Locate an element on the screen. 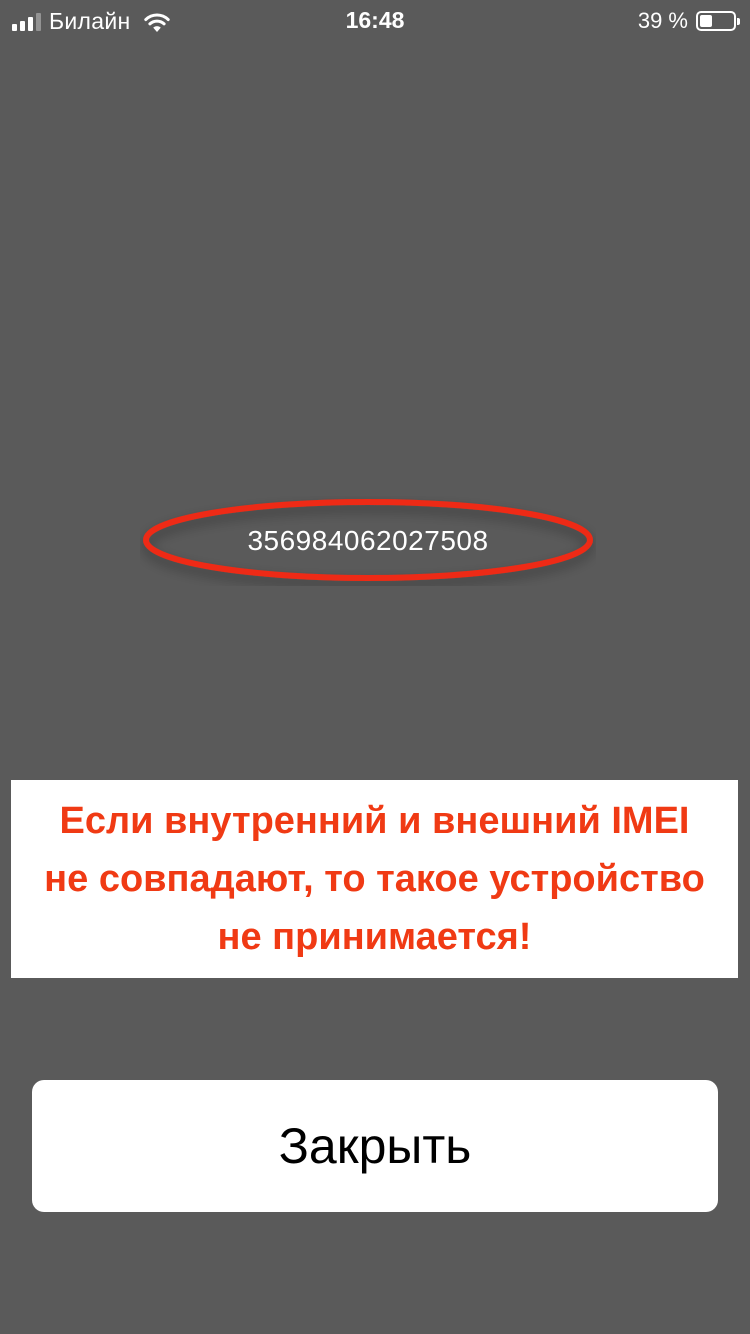  warning-line-2: не совпадают, то такое устройство is located at coordinates (374, 879).